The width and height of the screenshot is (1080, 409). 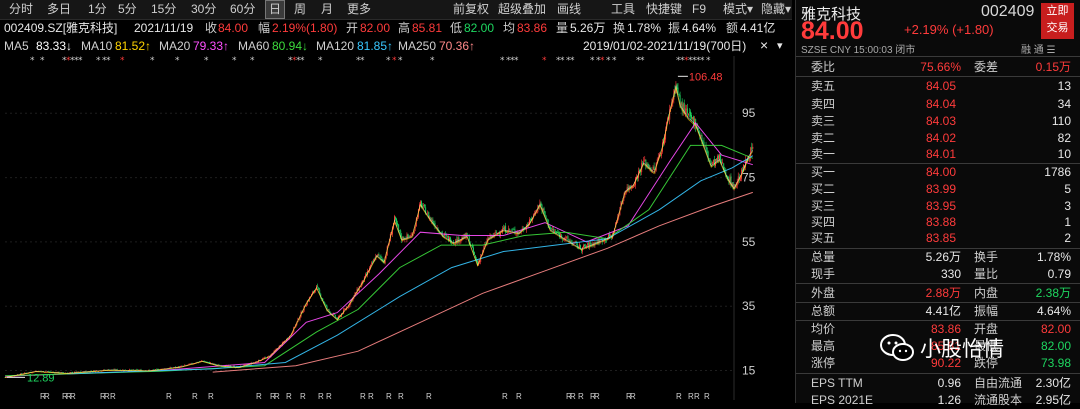 What do you see at coordinates (21, 9) in the screenshot?
I see `period-tab-minute: 分时` at bounding box center [21, 9].